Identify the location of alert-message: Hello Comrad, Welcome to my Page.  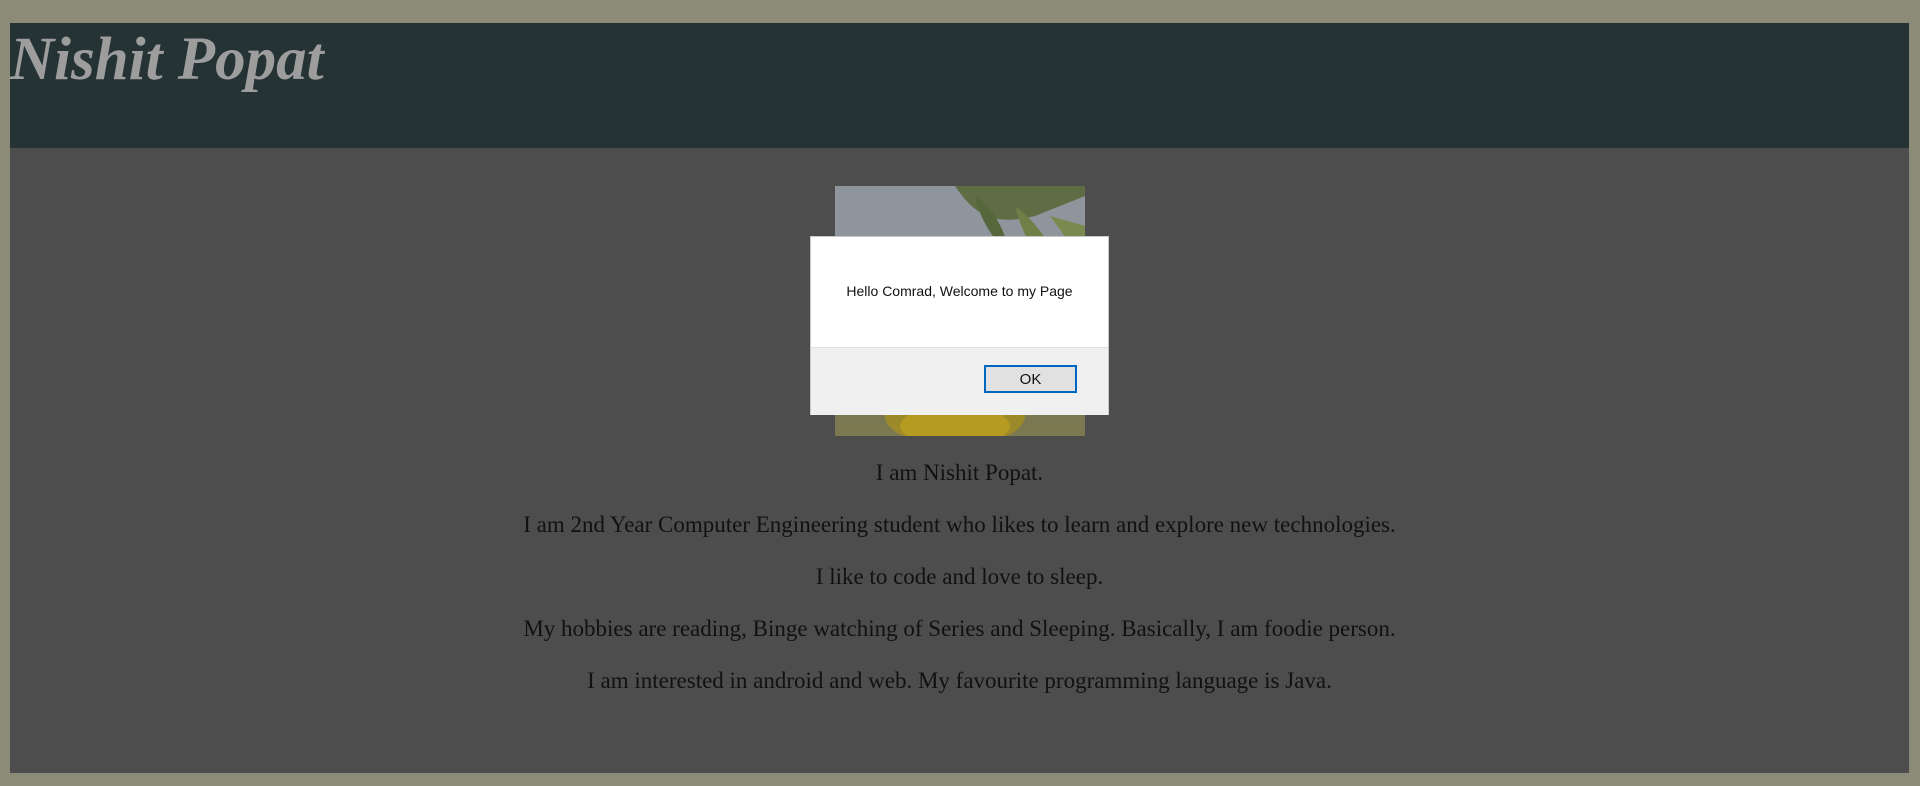
(959, 291).